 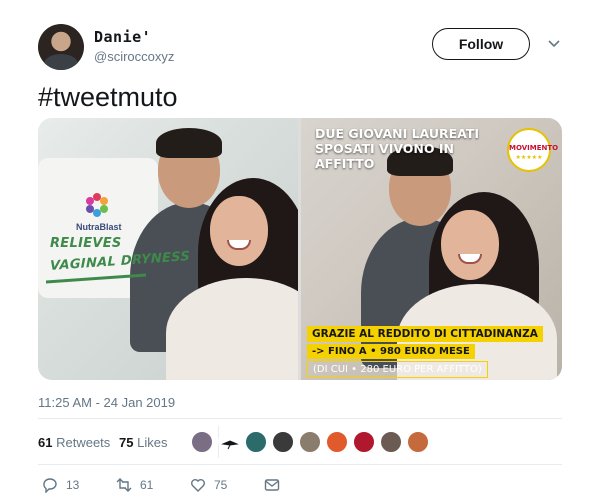 What do you see at coordinates (73, 485) in the screenshot?
I see `reply-count: 13` at bounding box center [73, 485].